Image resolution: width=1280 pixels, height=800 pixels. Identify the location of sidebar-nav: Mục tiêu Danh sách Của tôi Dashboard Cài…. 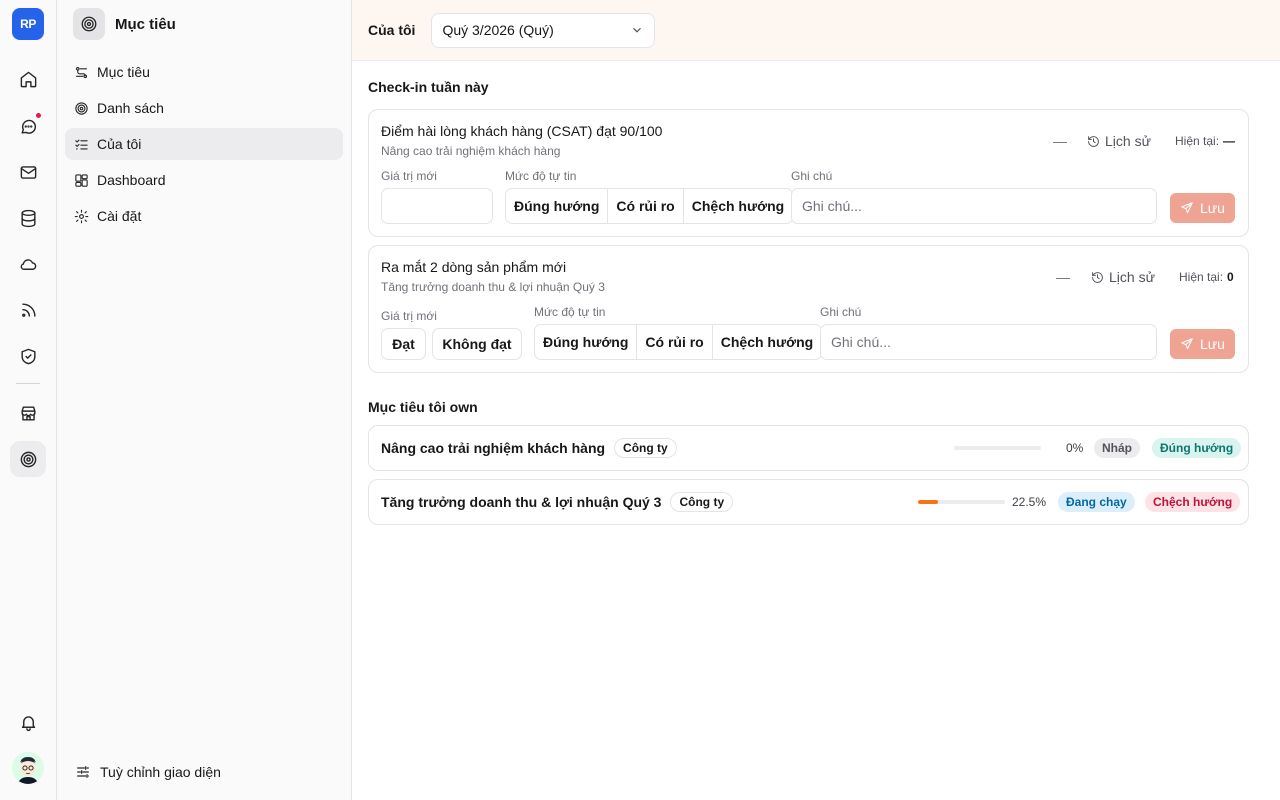
(204, 146).